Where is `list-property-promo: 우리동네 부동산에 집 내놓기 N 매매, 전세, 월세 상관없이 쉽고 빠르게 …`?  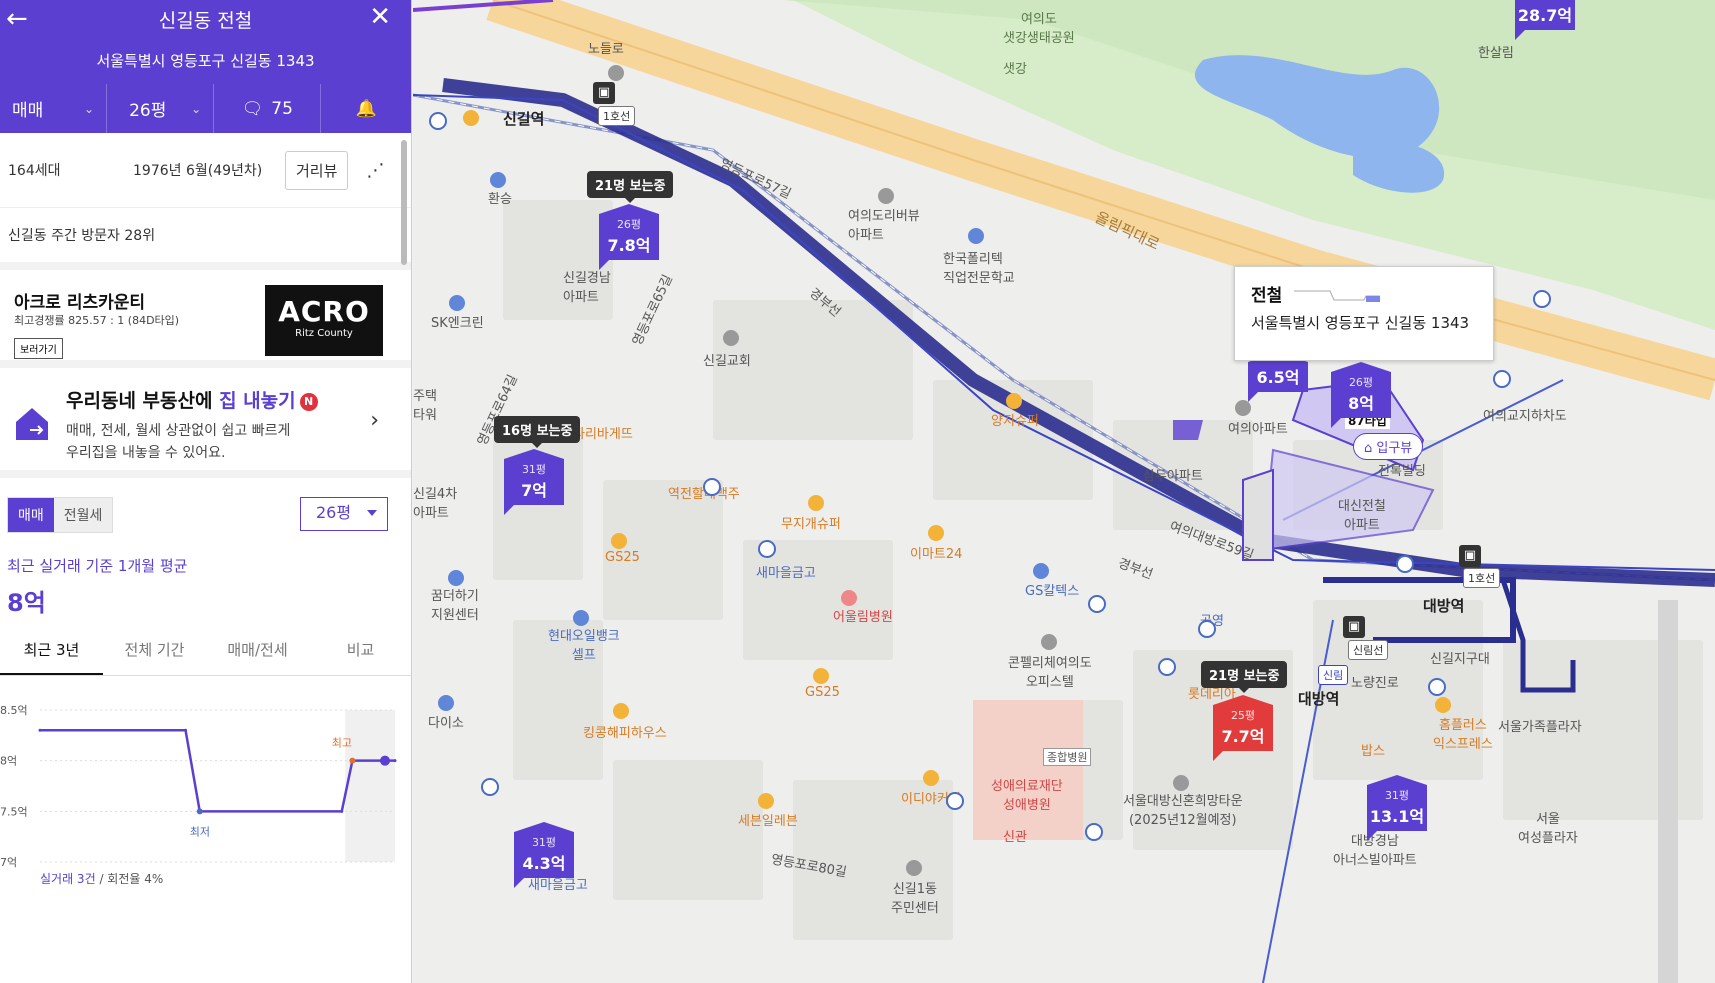 list-property-promo: 우리동네 부동산에 집 내놓기 N 매매, 전세, 월세 상관없이 쉽고 빠르게 … is located at coordinates (205, 423).